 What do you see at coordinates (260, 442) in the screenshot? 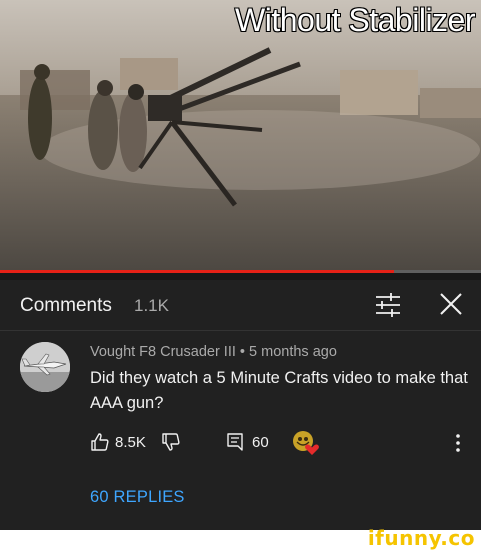
I see `reply-count: 60` at bounding box center [260, 442].